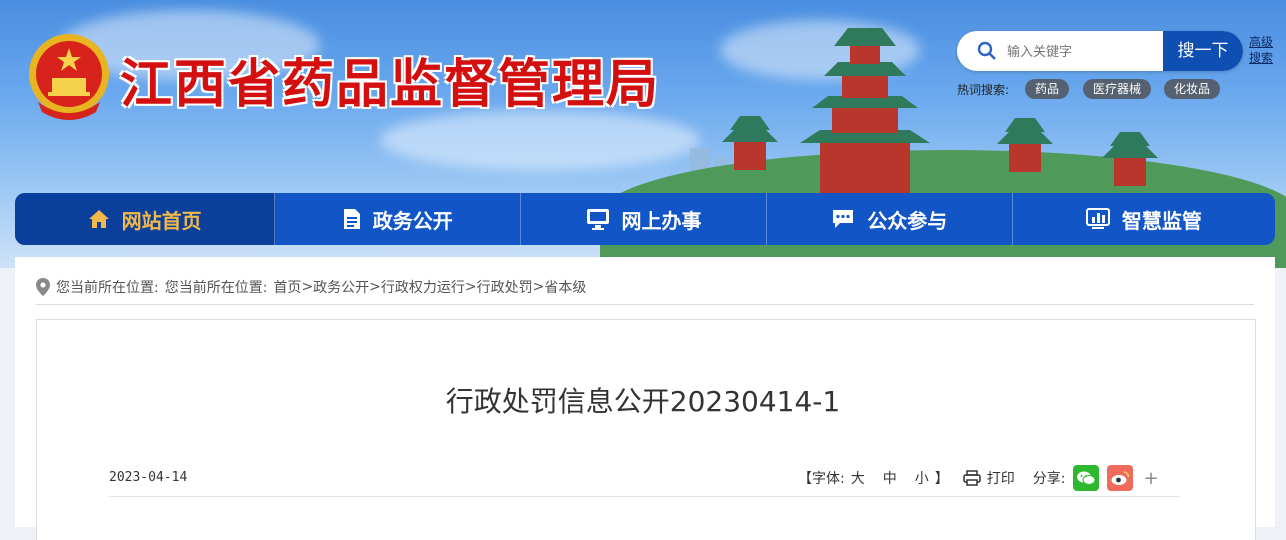 The image size is (1286, 540). I want to click on meta-divider, so click(644, 496).